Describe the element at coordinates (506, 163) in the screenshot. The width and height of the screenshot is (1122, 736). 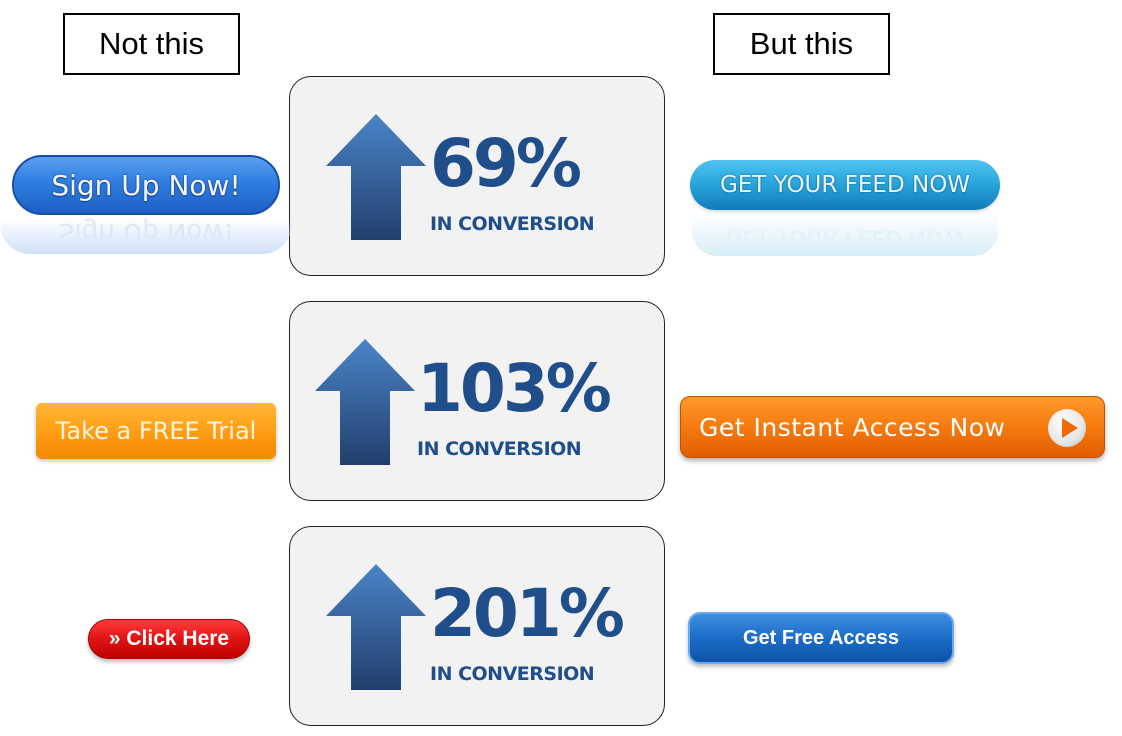
I see `stat-value: 69%` at that location.